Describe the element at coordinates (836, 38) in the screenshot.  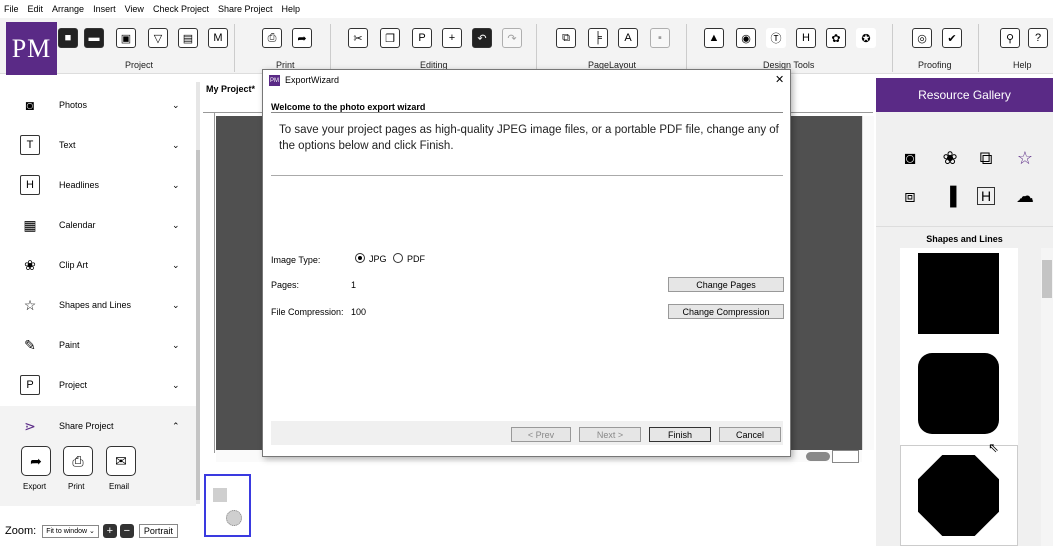
I see `clipart-tool-icon: ✿` at that location.